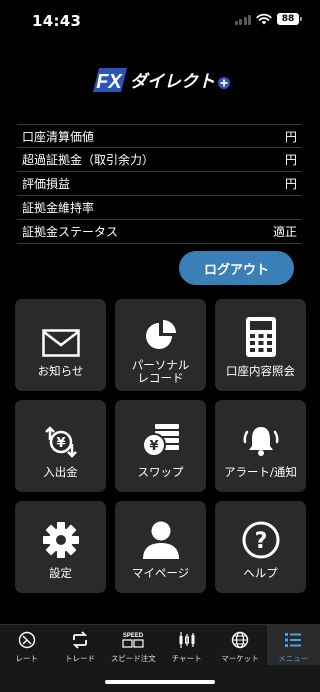 This screenshot has width=320, height=692. What do you see at coordinates (159, 160) in the screenshot?
I see `info-row-excess-margin: 超過証拠金（取引余力） 円` at bounding box center [159, 160].